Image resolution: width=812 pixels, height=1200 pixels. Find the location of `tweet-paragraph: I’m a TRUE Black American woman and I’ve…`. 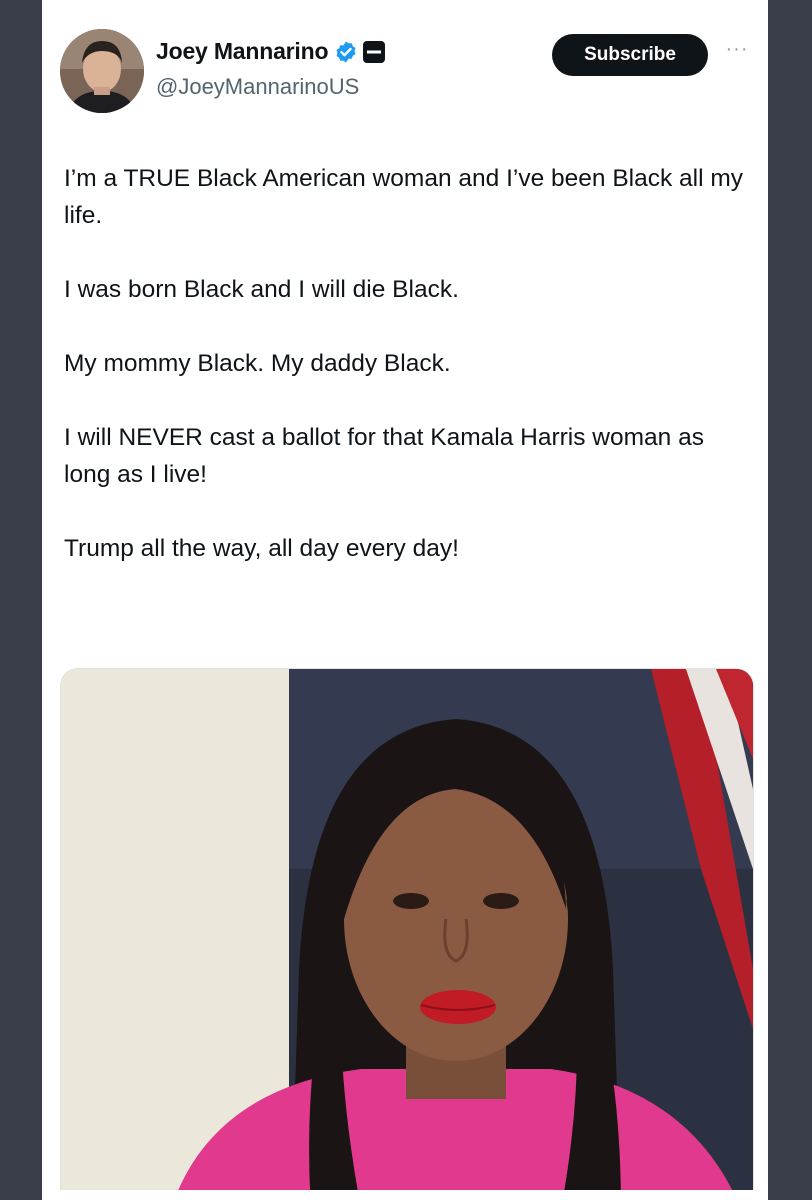

tweet-paragraph: I’m a TRUE Black American woman and I’ve… is located at coordinates (404, 197).